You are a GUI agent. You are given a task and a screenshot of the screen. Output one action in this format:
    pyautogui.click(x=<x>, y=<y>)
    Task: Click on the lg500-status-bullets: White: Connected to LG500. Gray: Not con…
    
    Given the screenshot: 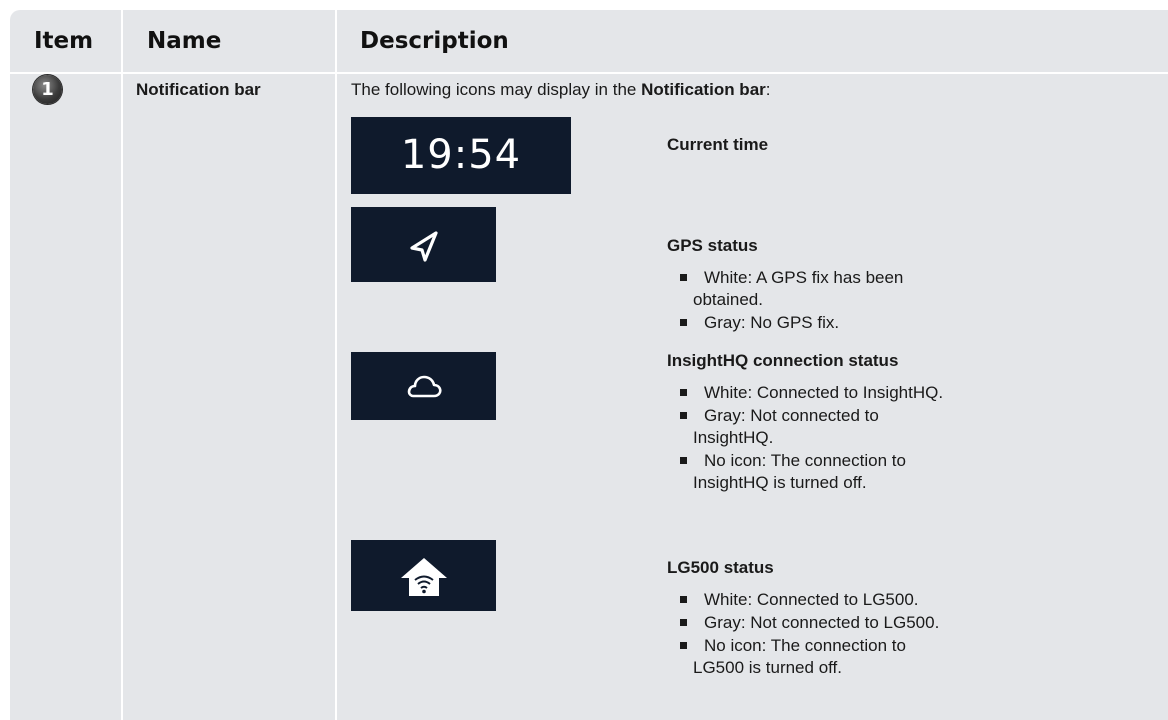 What is the action you would take?
    pyautogui.click(x=837, y=634)
    